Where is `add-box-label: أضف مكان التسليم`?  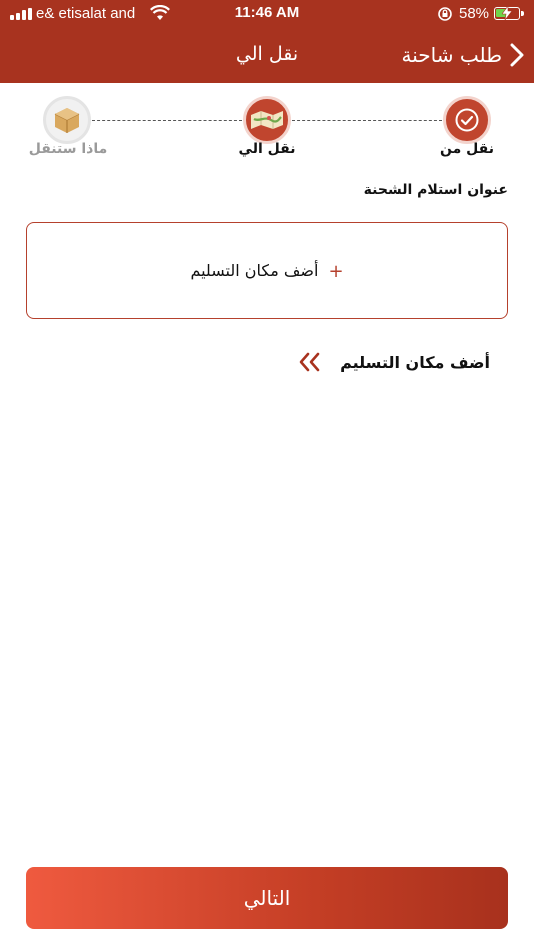
add-box-label: أضف مكان التسليم is located at coordinates (254, 270).